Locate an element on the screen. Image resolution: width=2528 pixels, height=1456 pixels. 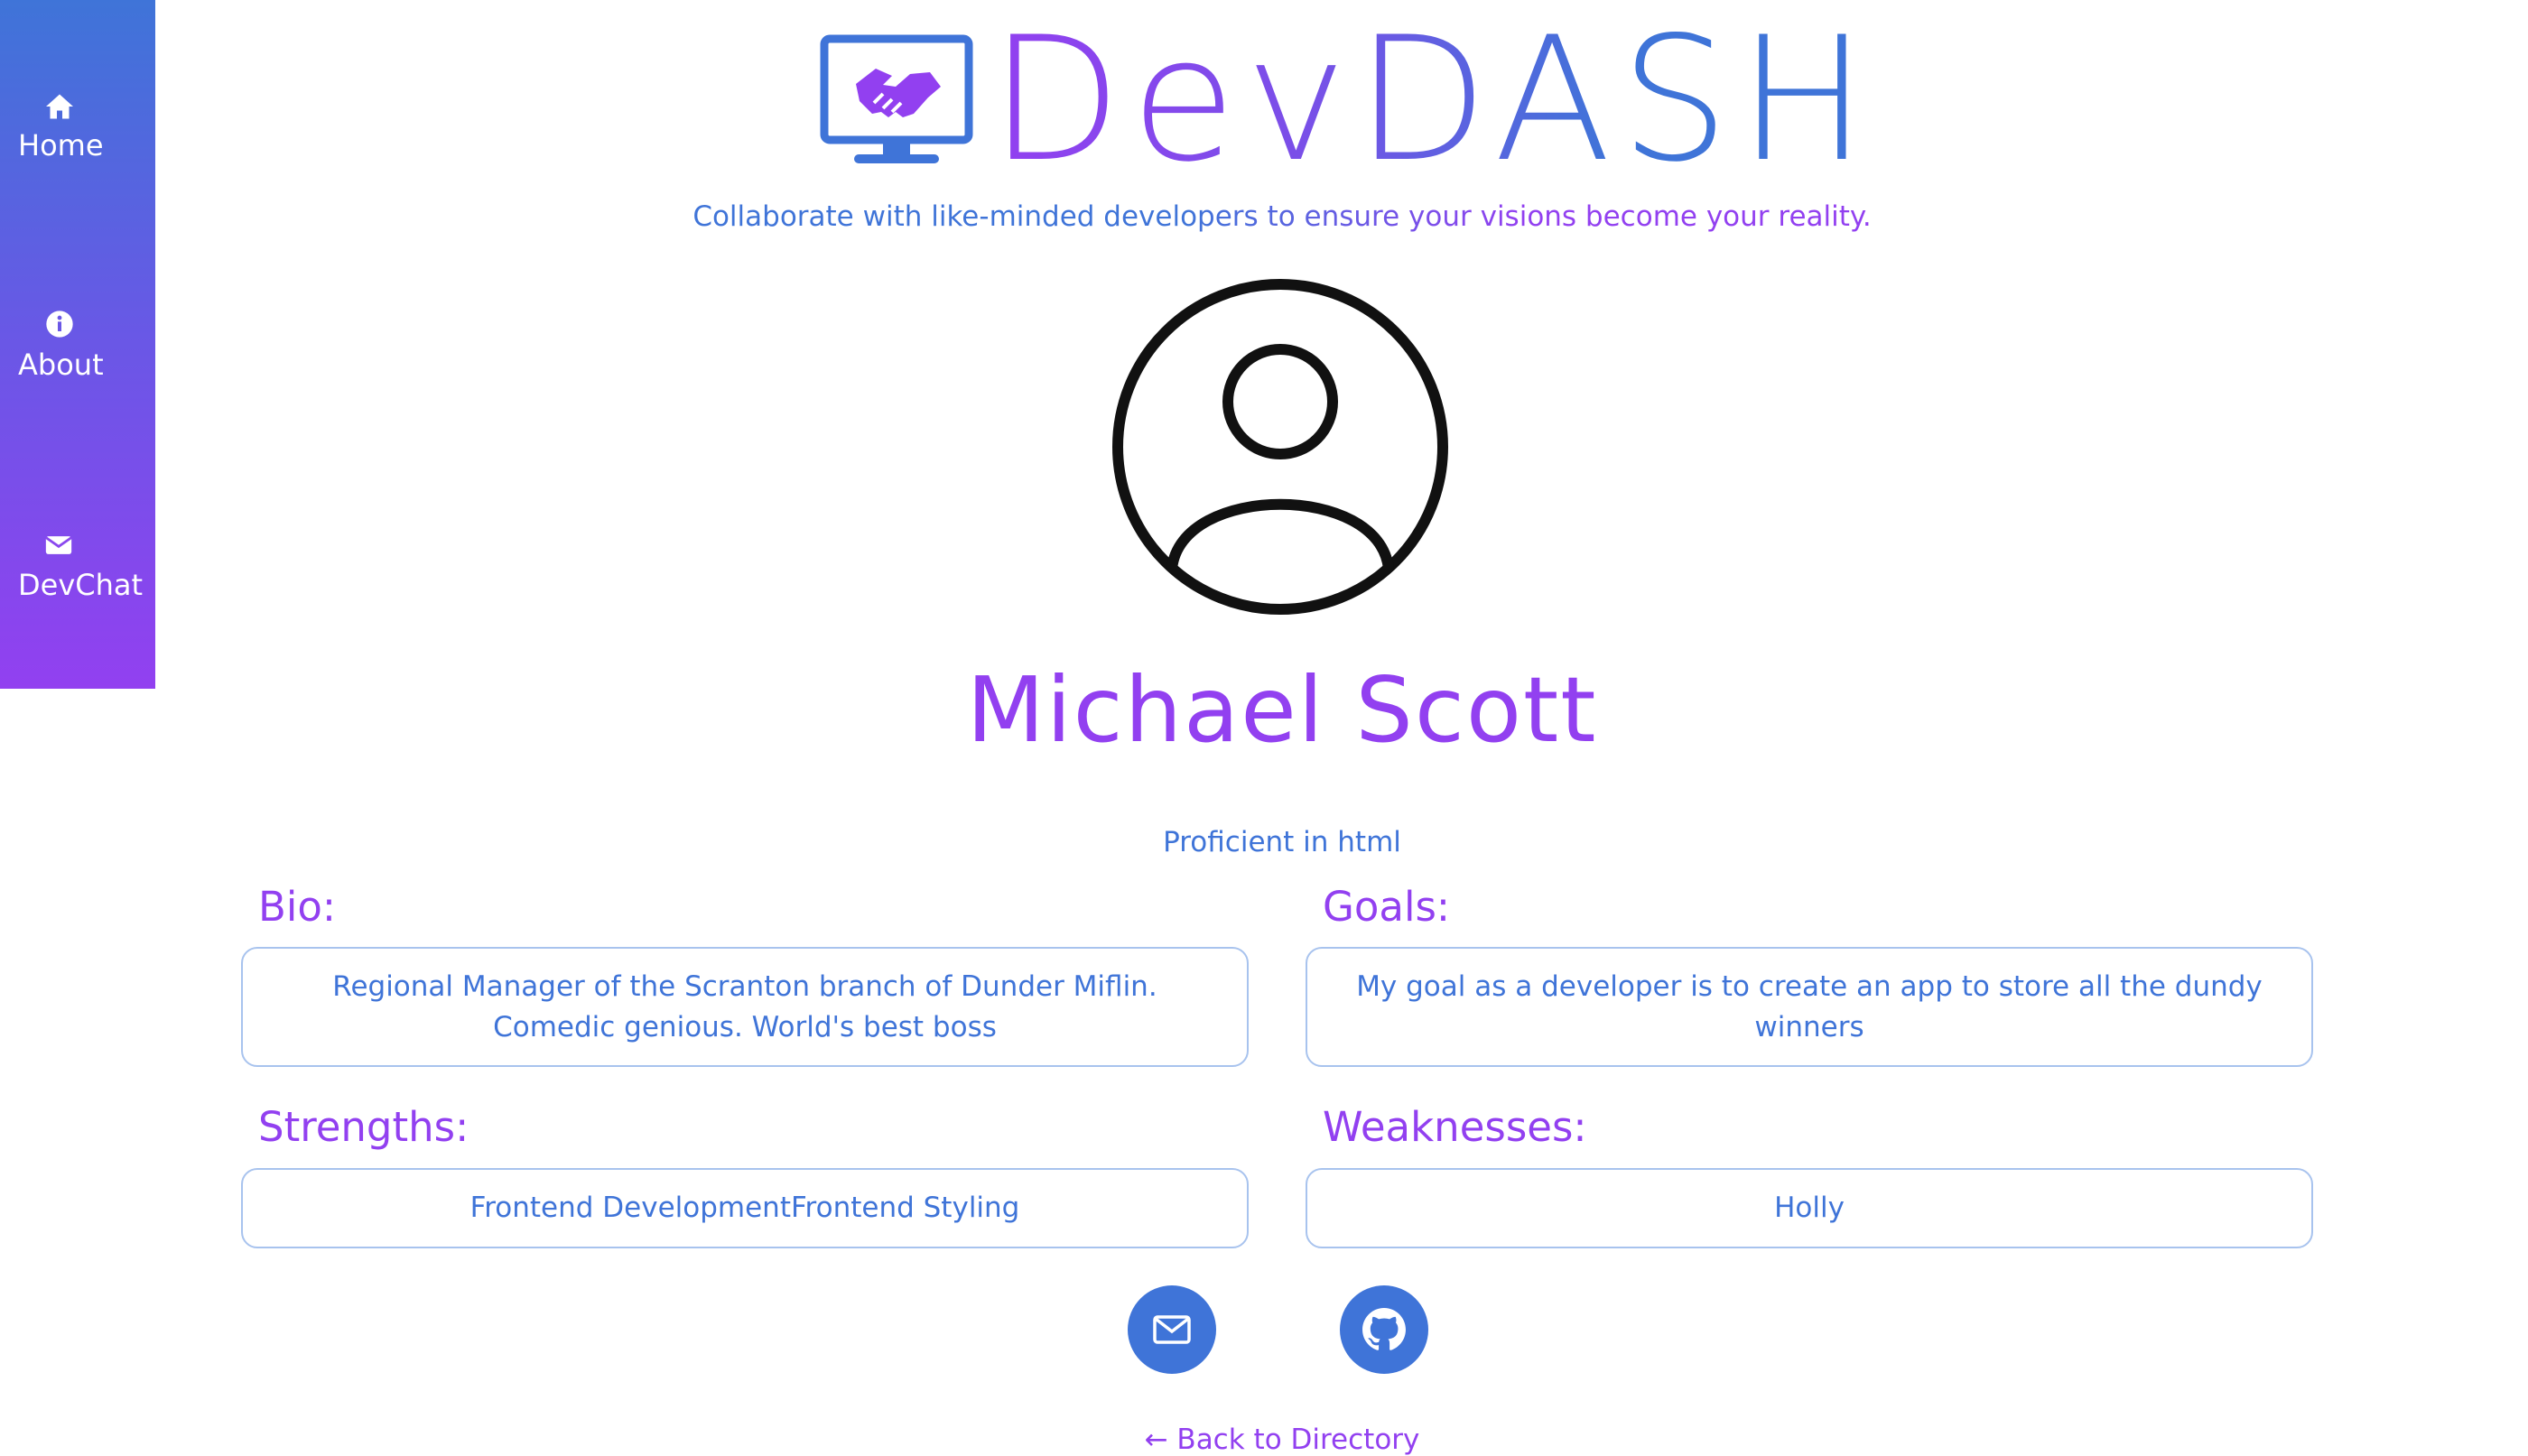
devdash-logo: DevDASH is located at coordinates (1343, 100).